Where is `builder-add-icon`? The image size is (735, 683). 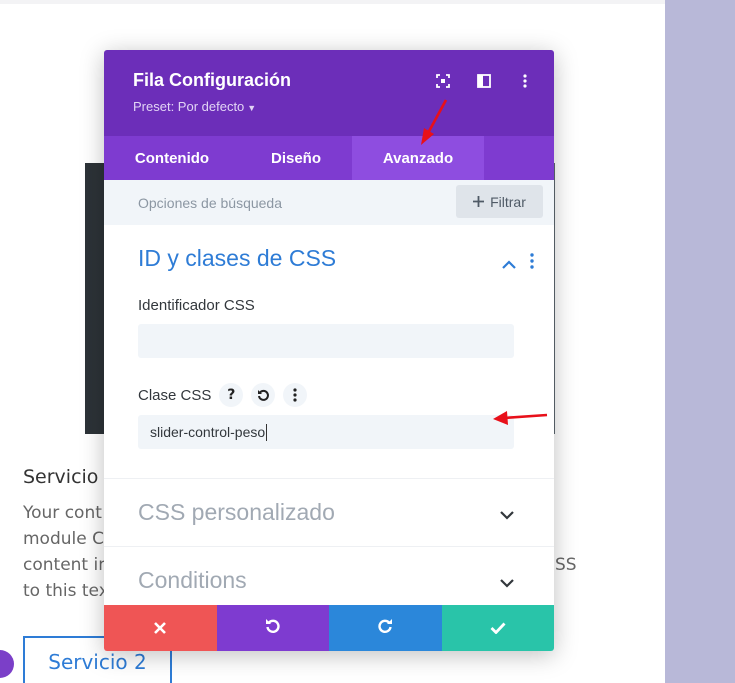 builder-add-icon is located at coordinates (7, 664).